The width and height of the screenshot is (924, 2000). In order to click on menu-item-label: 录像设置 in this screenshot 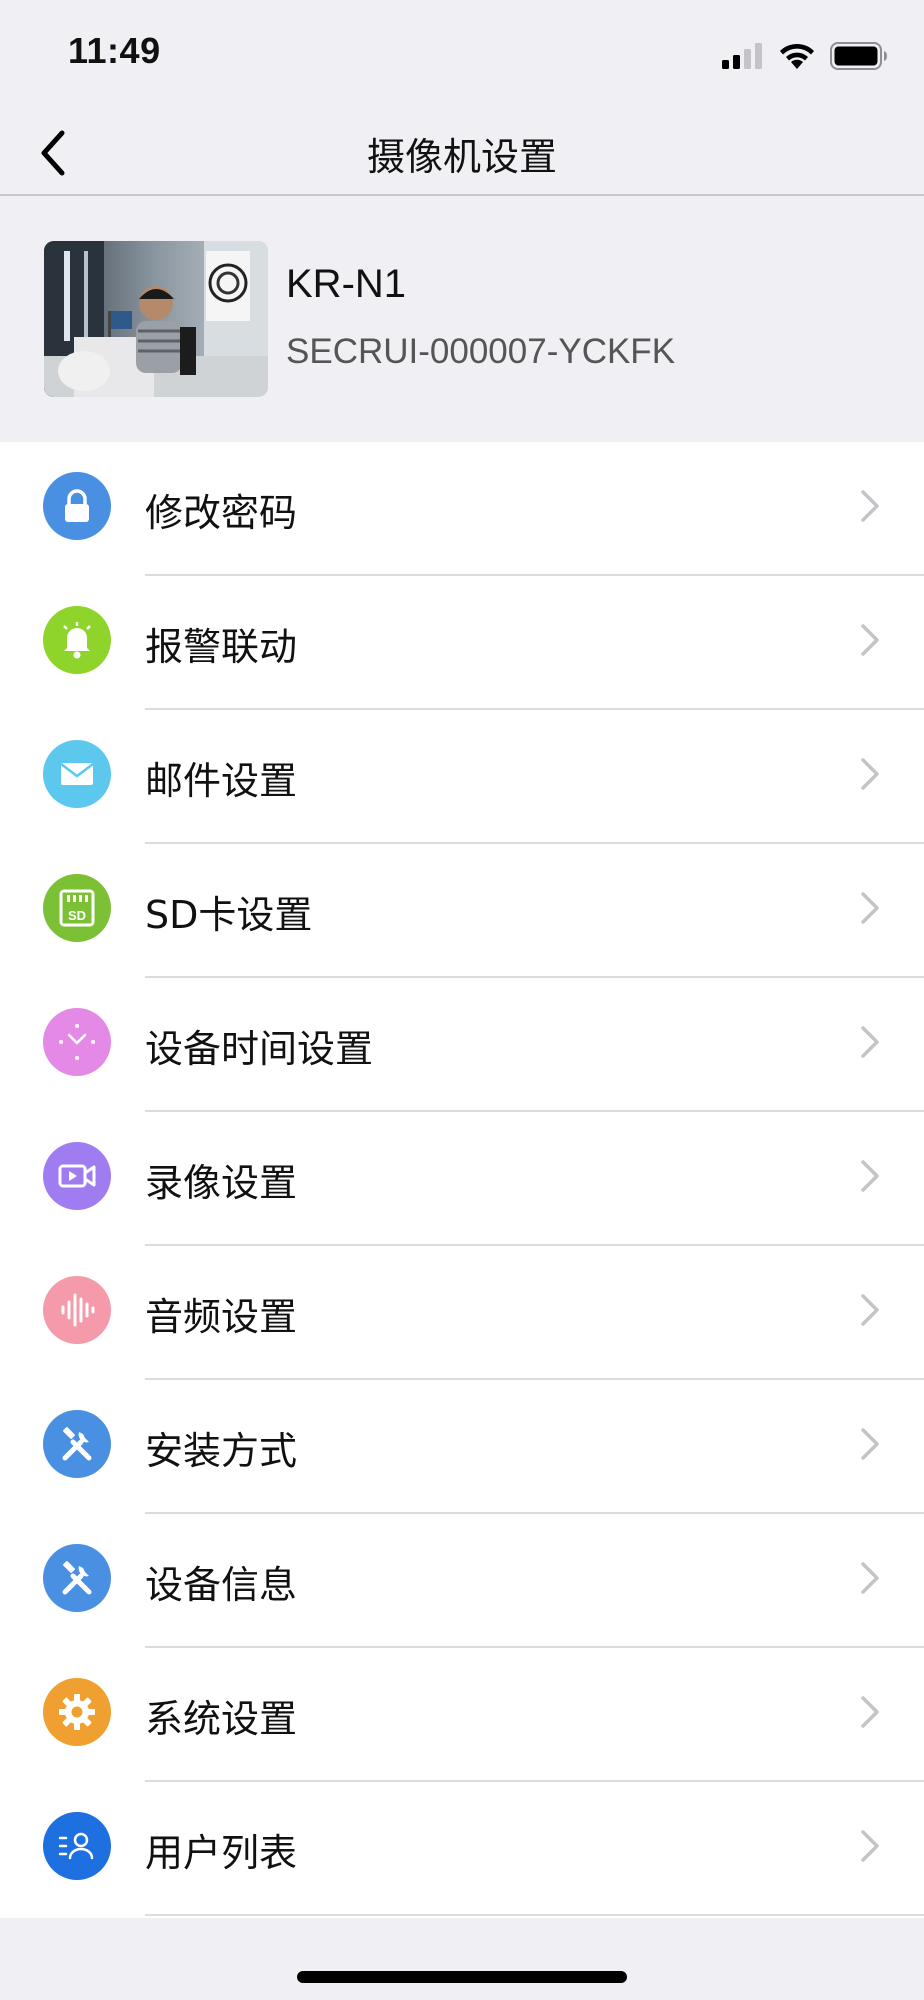, I will do `click(221, 1183)`.